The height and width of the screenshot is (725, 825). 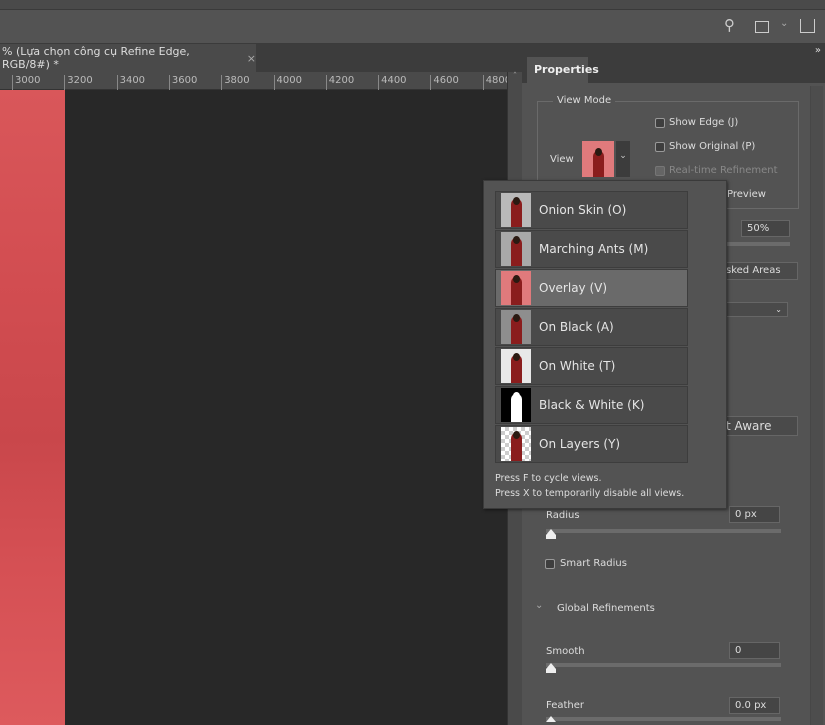 I want to click on smart-radius-checkbox, so click(x=550, y=564).